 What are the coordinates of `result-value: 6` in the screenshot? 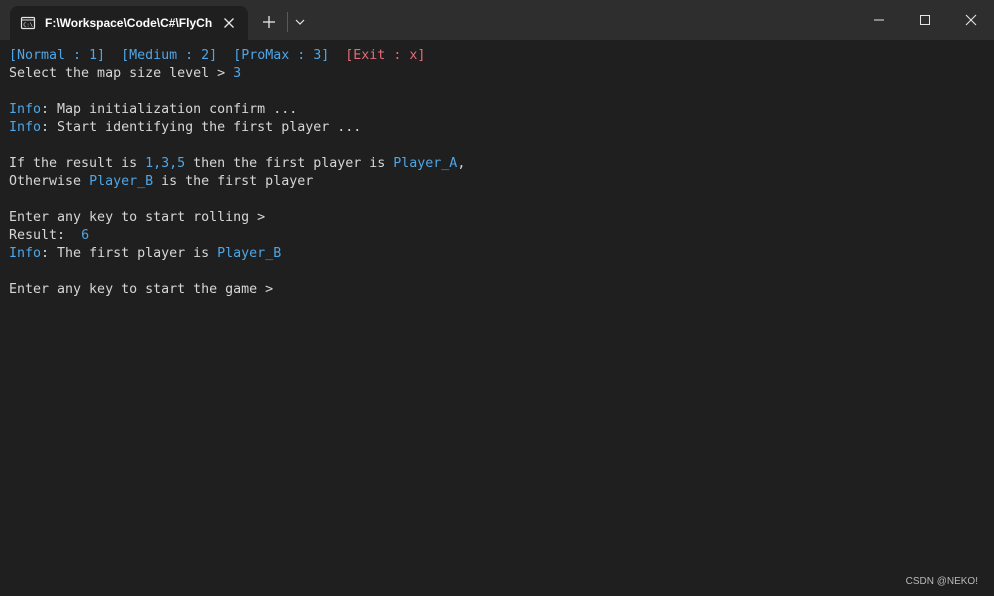 It's located at (85, 235).